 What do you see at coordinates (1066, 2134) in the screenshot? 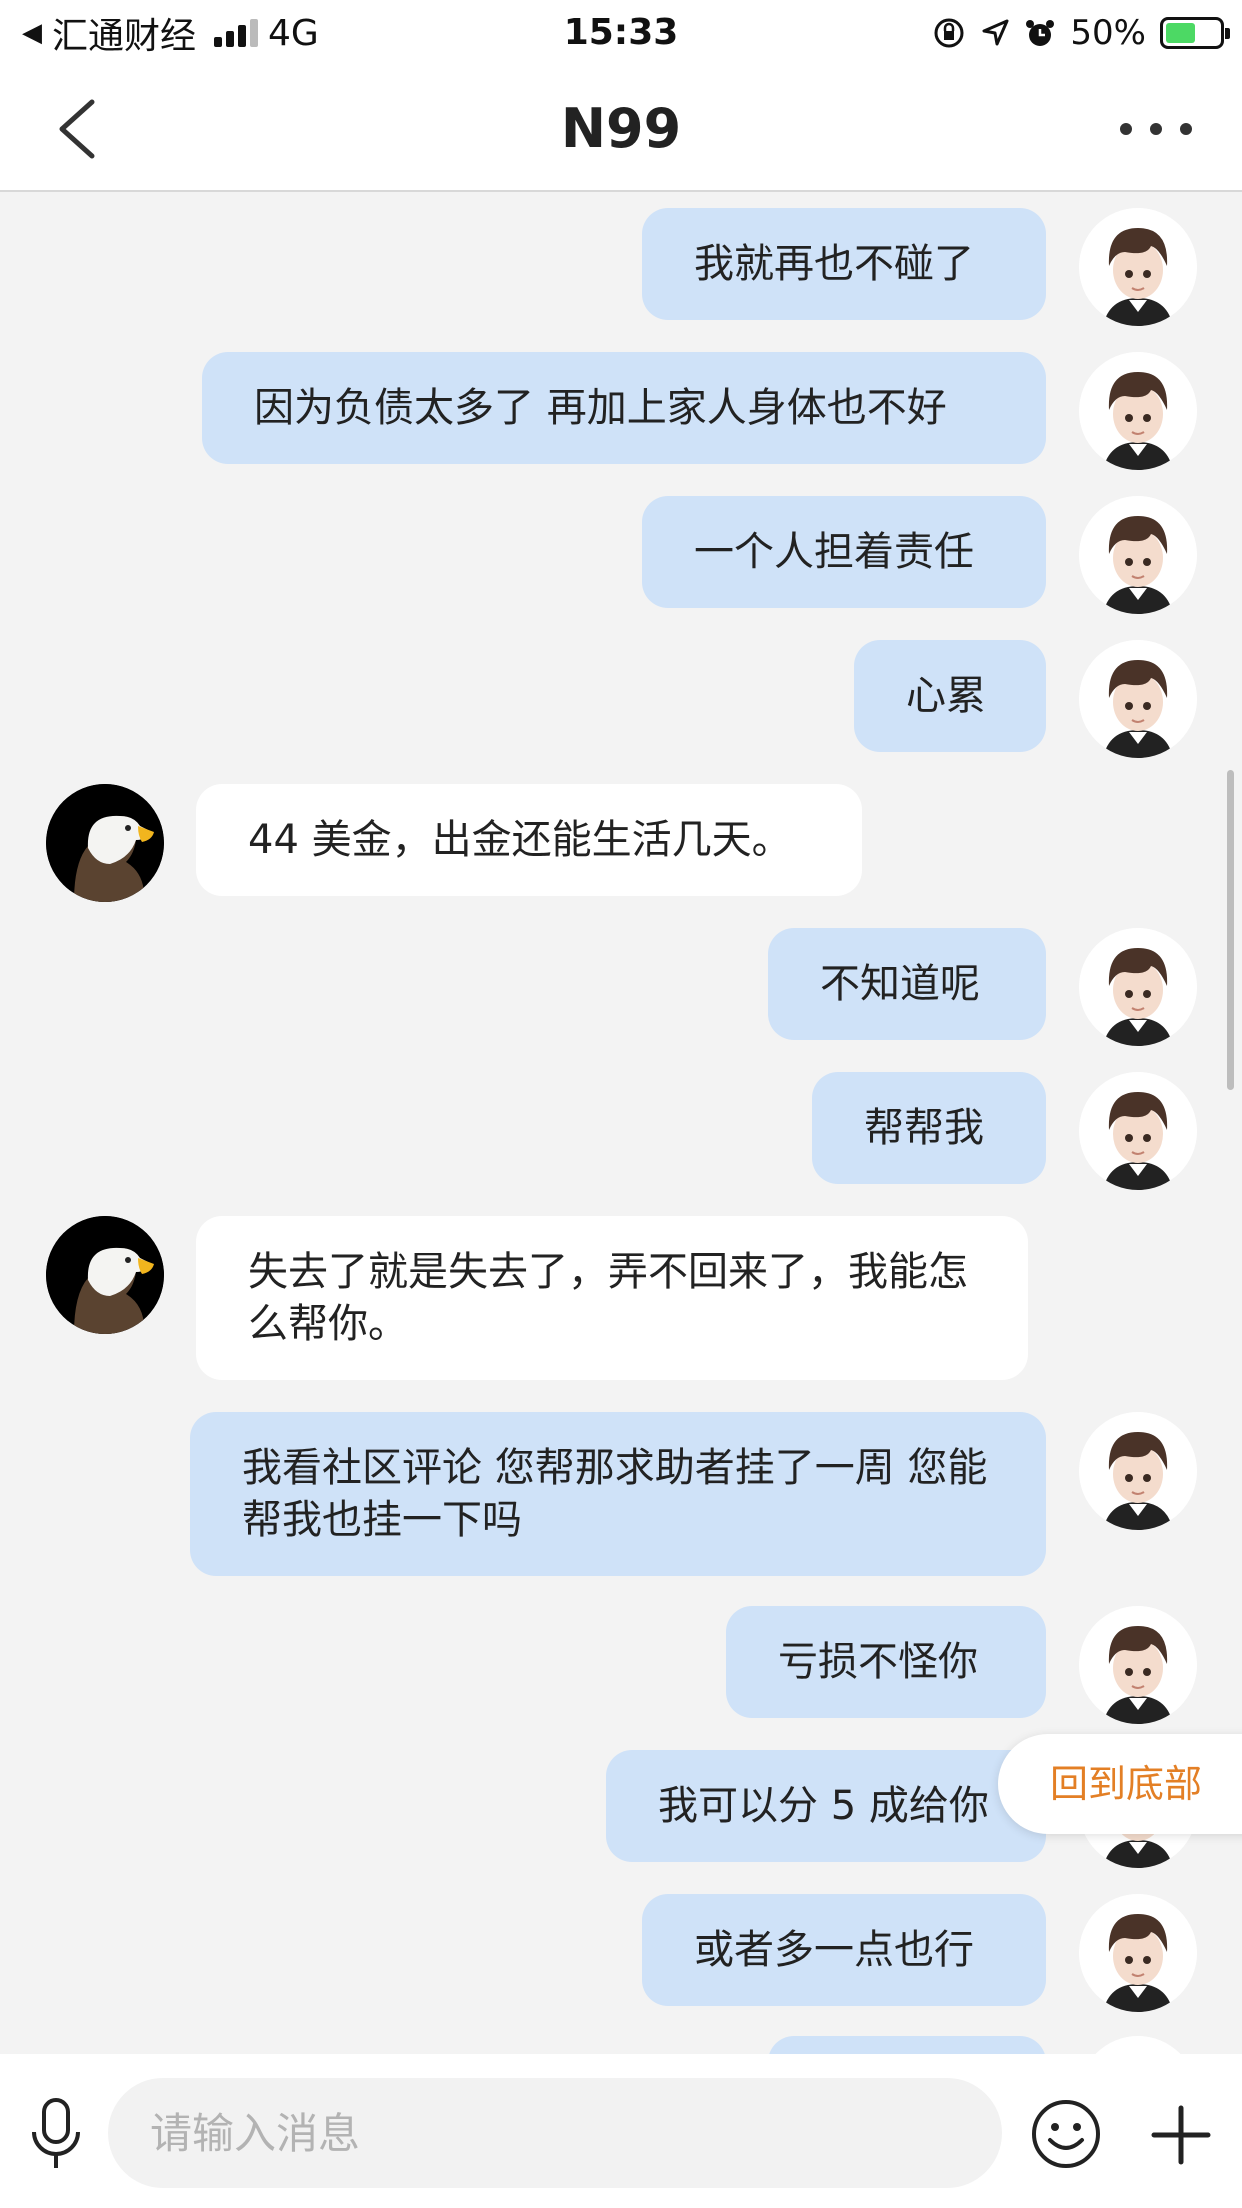
I see `emoji-icon` at bounding box center [1066, 2134].